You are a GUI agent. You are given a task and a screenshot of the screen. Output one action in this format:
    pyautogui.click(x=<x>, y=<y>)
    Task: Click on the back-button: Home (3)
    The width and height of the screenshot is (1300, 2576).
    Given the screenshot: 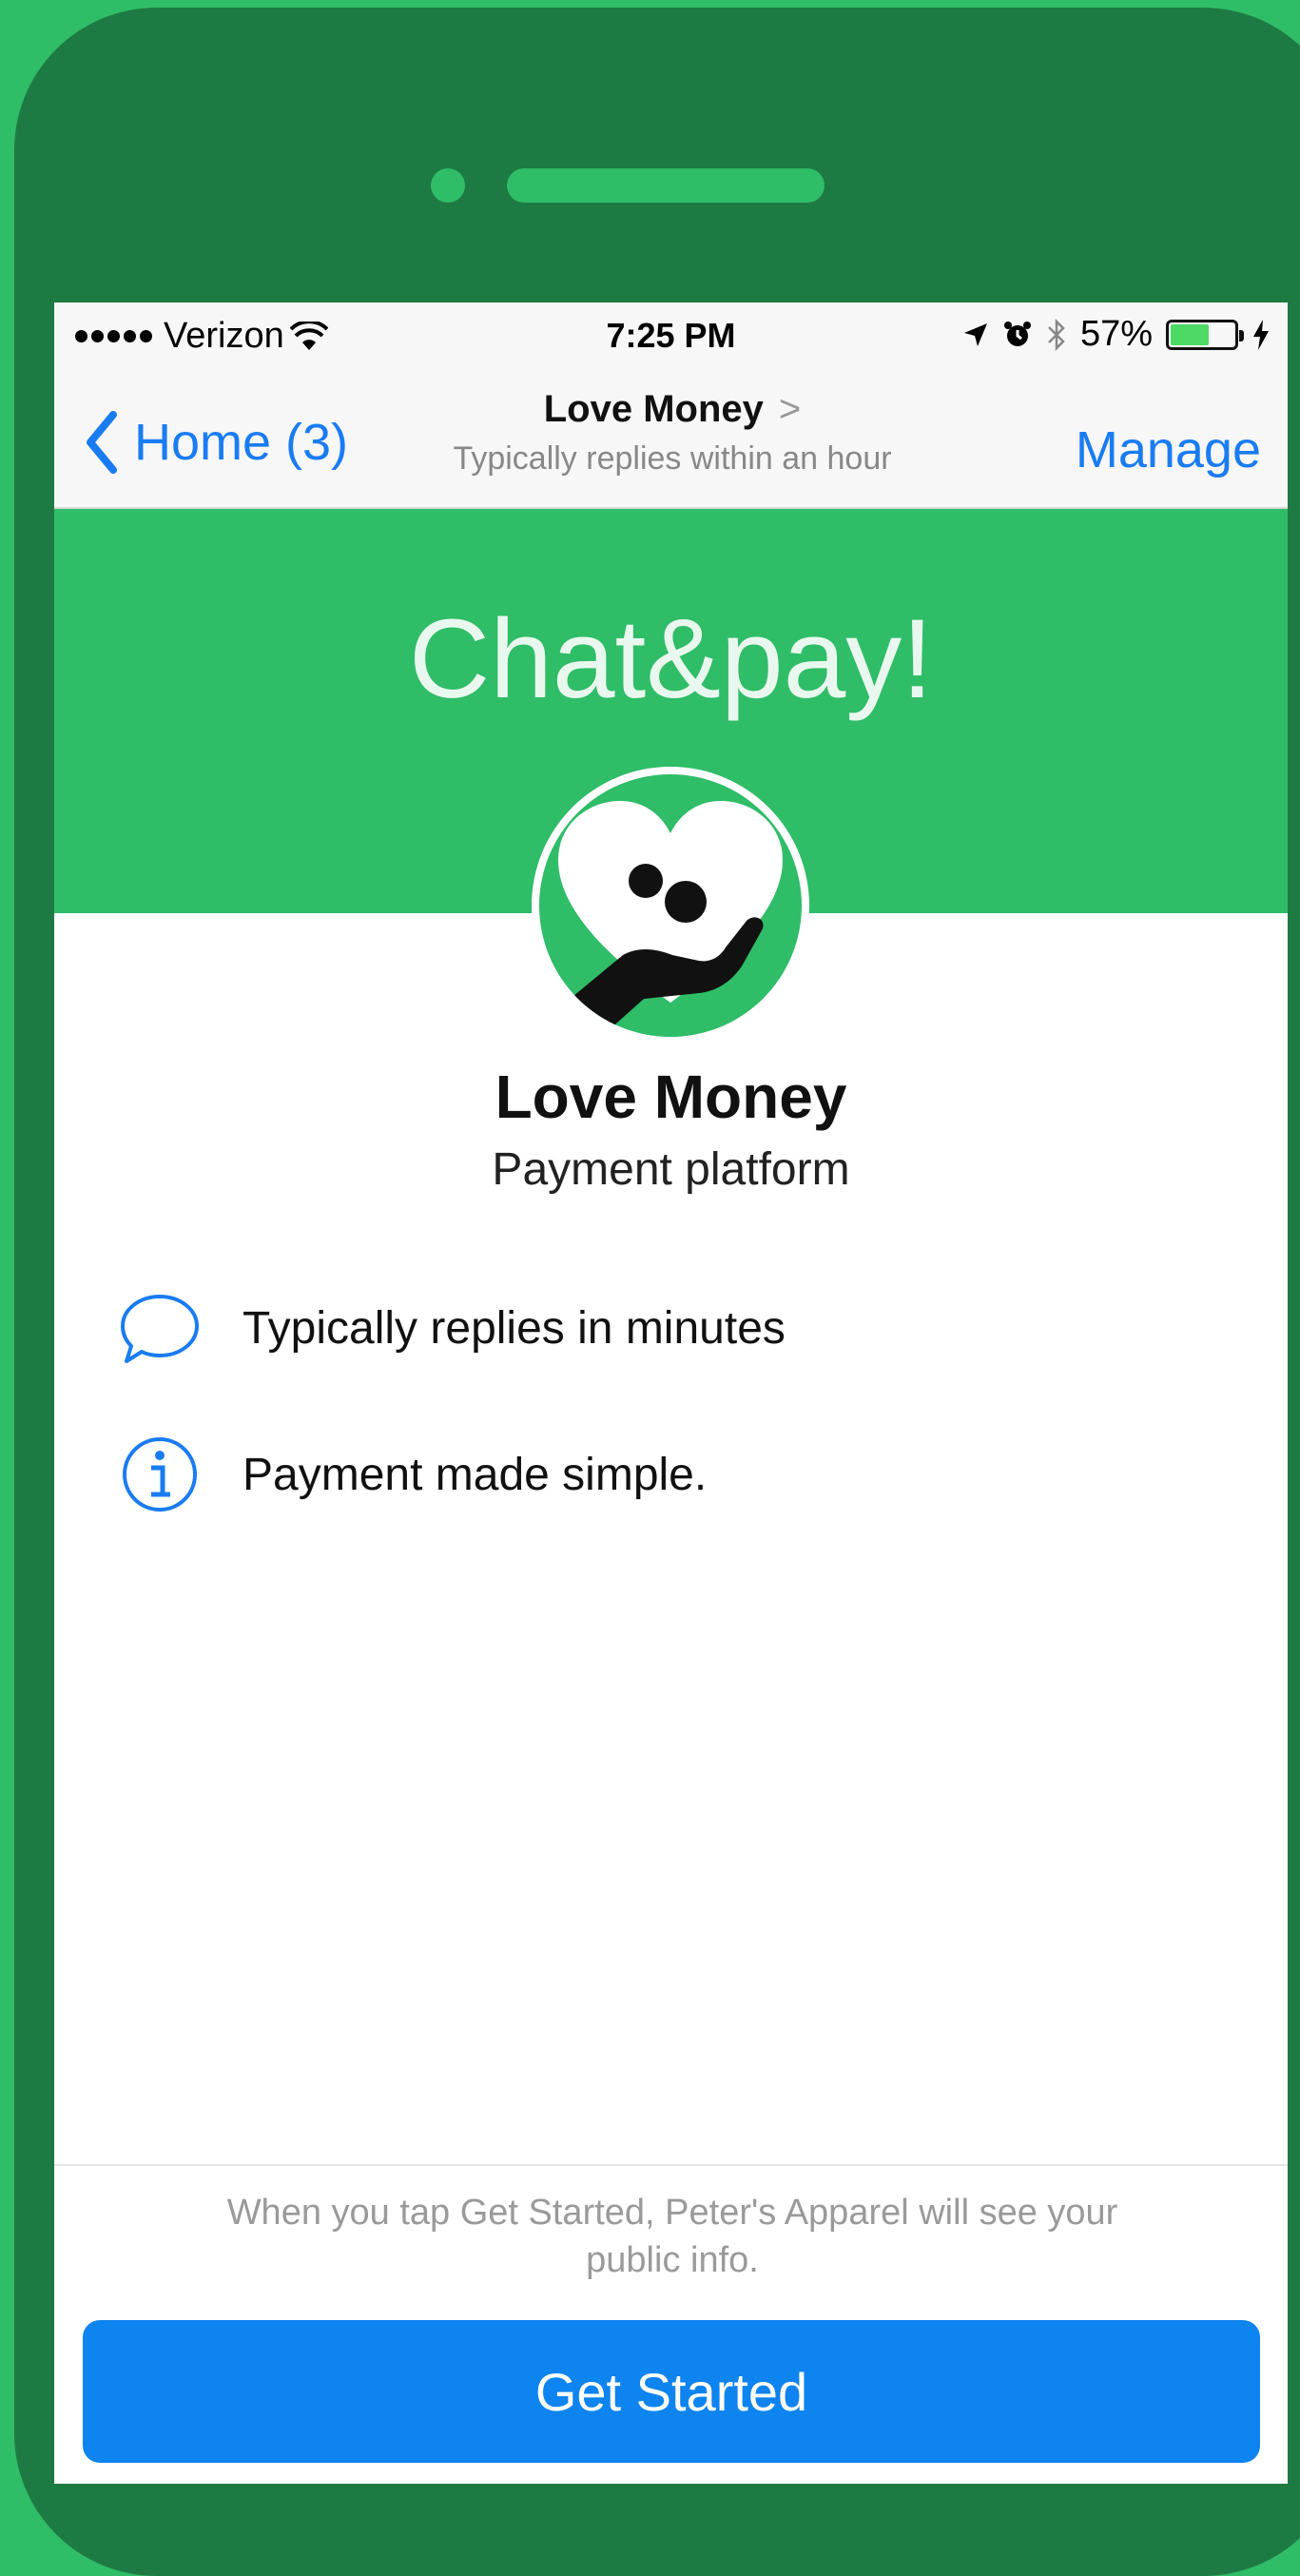 What is the action you would take?
    pyautogui.click(x=215, y=442)
    